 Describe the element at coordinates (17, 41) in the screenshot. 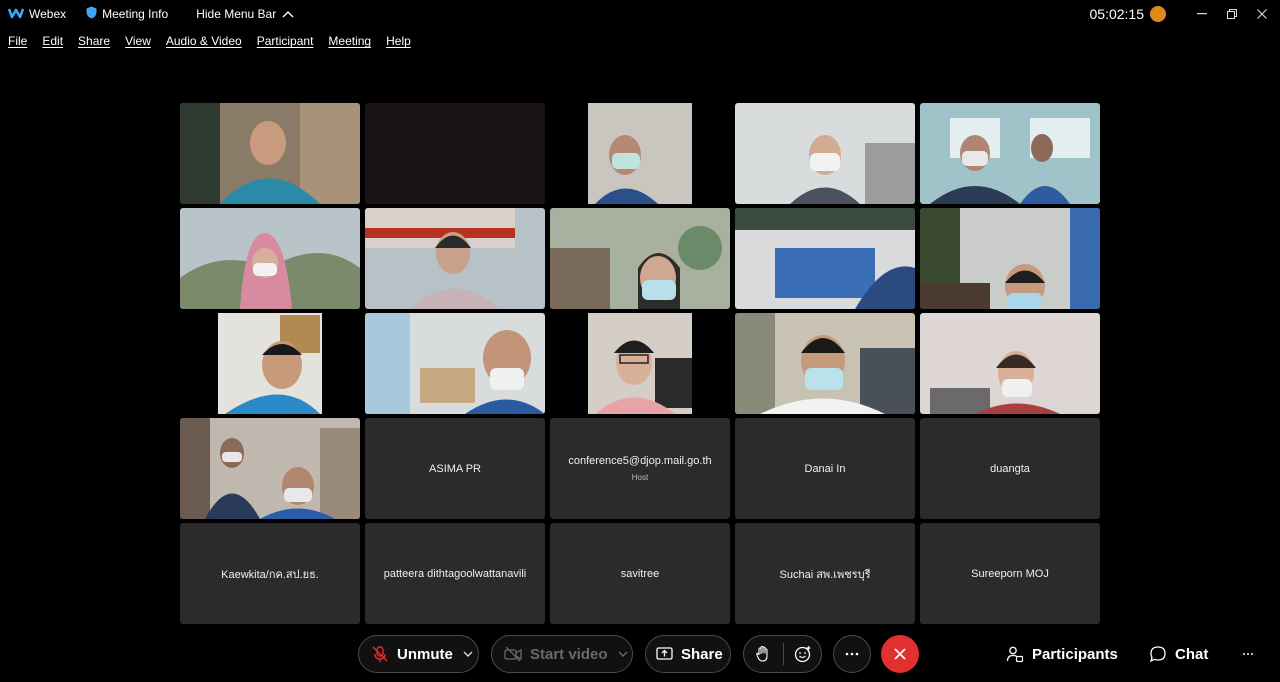

I see `menu-file: File` at that location.